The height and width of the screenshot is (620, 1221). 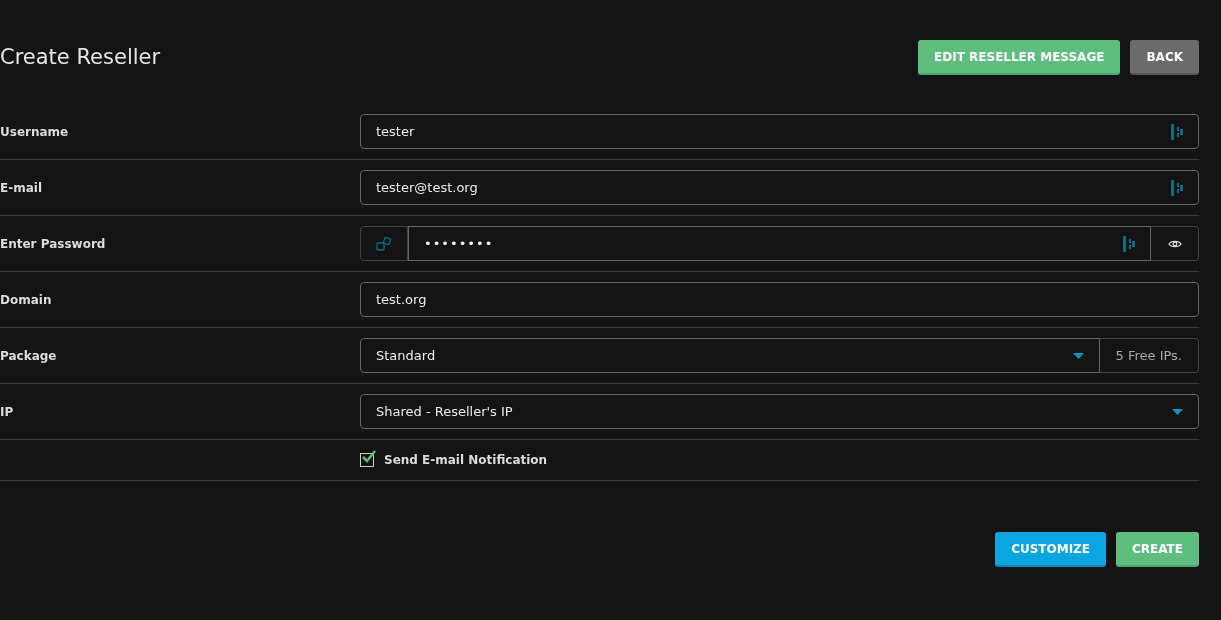 I want to click on field-label: Username, so click(x=35, y=132).